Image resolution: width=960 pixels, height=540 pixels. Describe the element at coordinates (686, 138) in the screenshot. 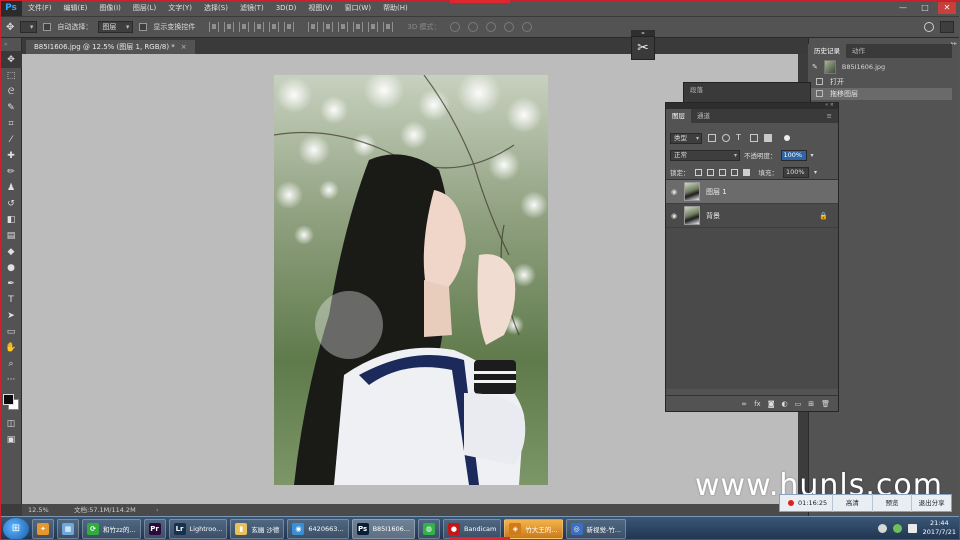

I see `layer-filter-dropdown: 类型` at that location.